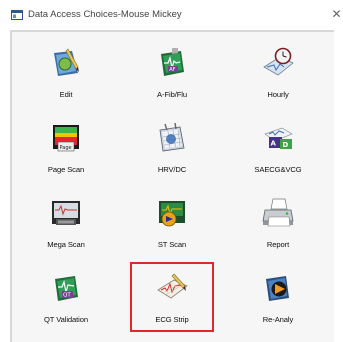 Image resolution: width=343 pixels, height=342 pixels. What do you see at coordinates (172, 286) in the screenshot?
I see `ecg-strip-icon` at bounding box center [172, 286].